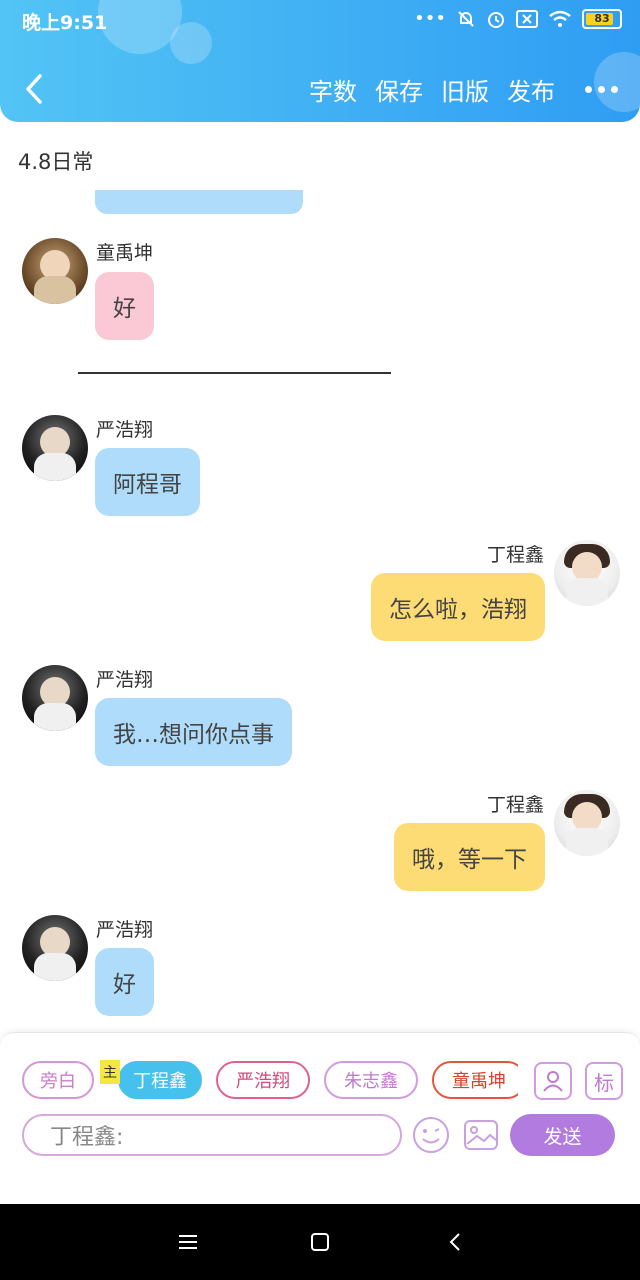  I want to click on status-icons: ••• 83, so click(518, 18).